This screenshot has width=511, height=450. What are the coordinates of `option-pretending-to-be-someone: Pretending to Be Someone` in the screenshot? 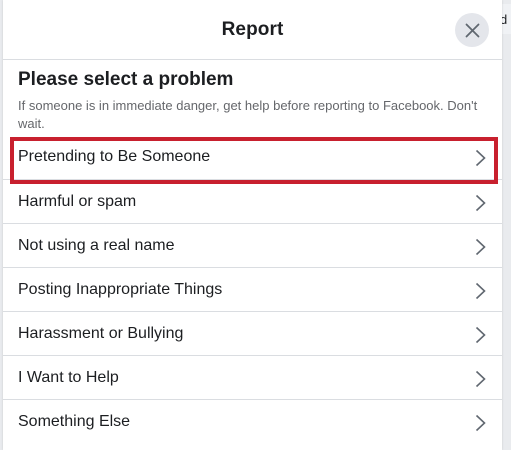 It's located at (252, 157).